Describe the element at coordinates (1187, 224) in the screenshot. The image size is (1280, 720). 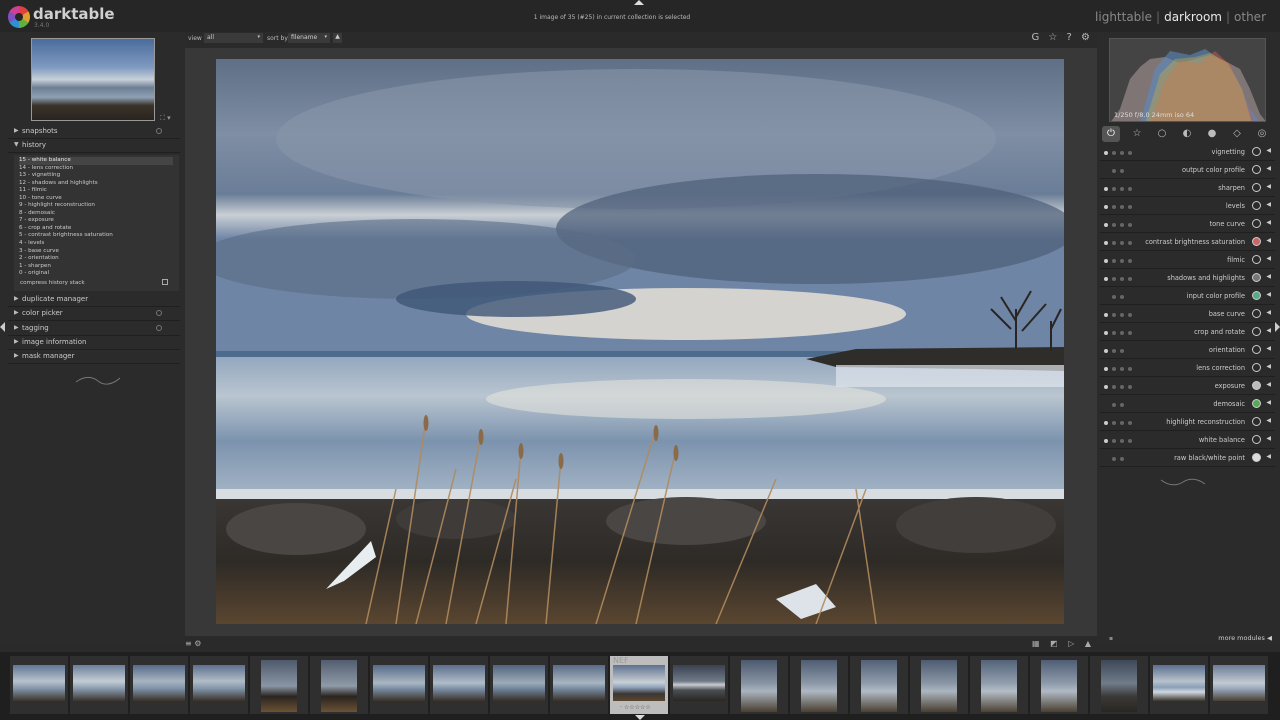
I see `module-tone-curve: tone curve ◀` at that location.